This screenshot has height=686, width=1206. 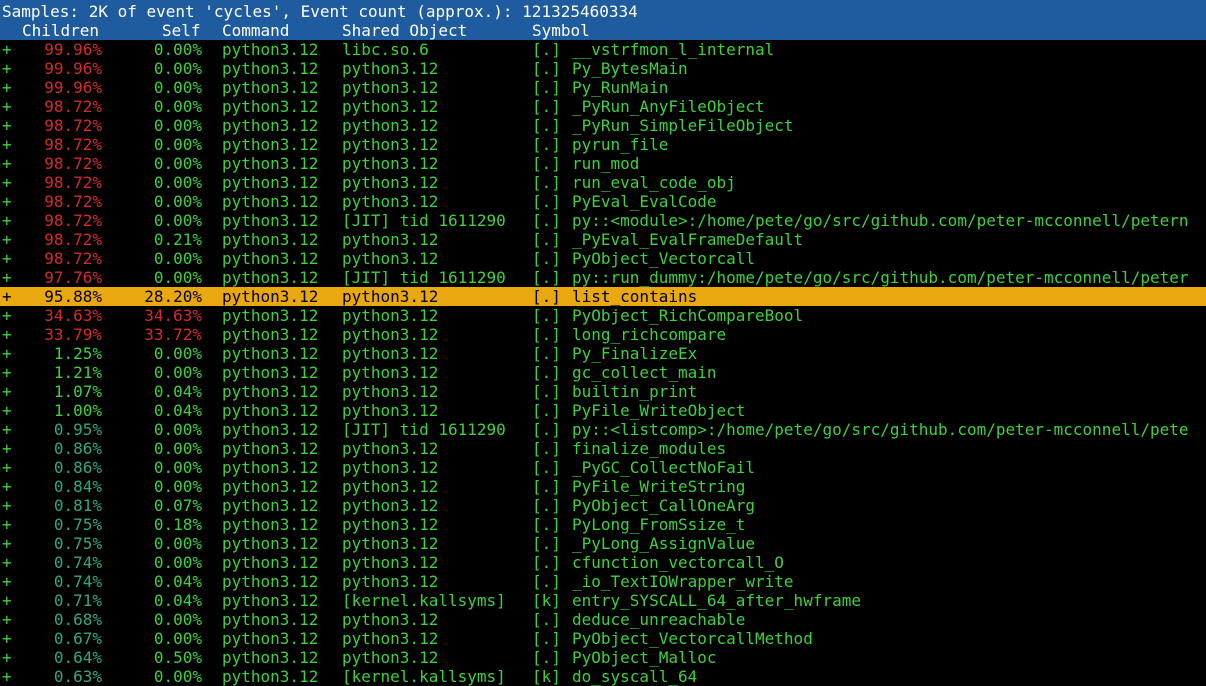 I want to click on self-percent: 28.20%, so click(x=173, y=296).